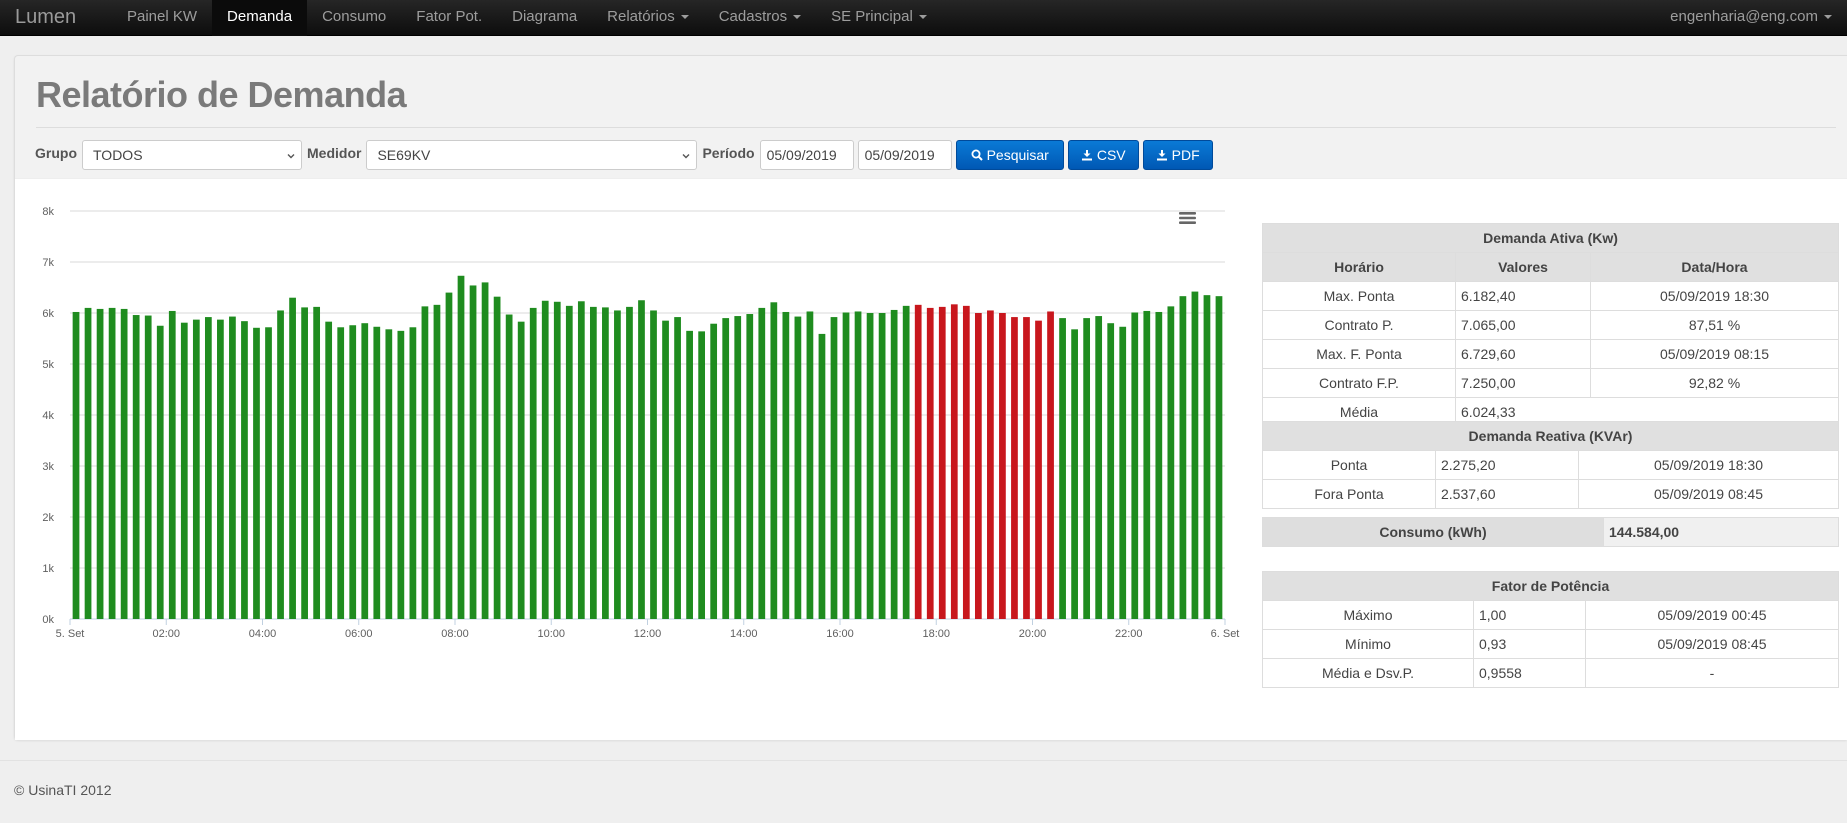 This screenshot has width=1847, height=823. Describe the element at coordinates (744, 634) in the screenshot. I see `x-tick-label: 14:00` at that location.